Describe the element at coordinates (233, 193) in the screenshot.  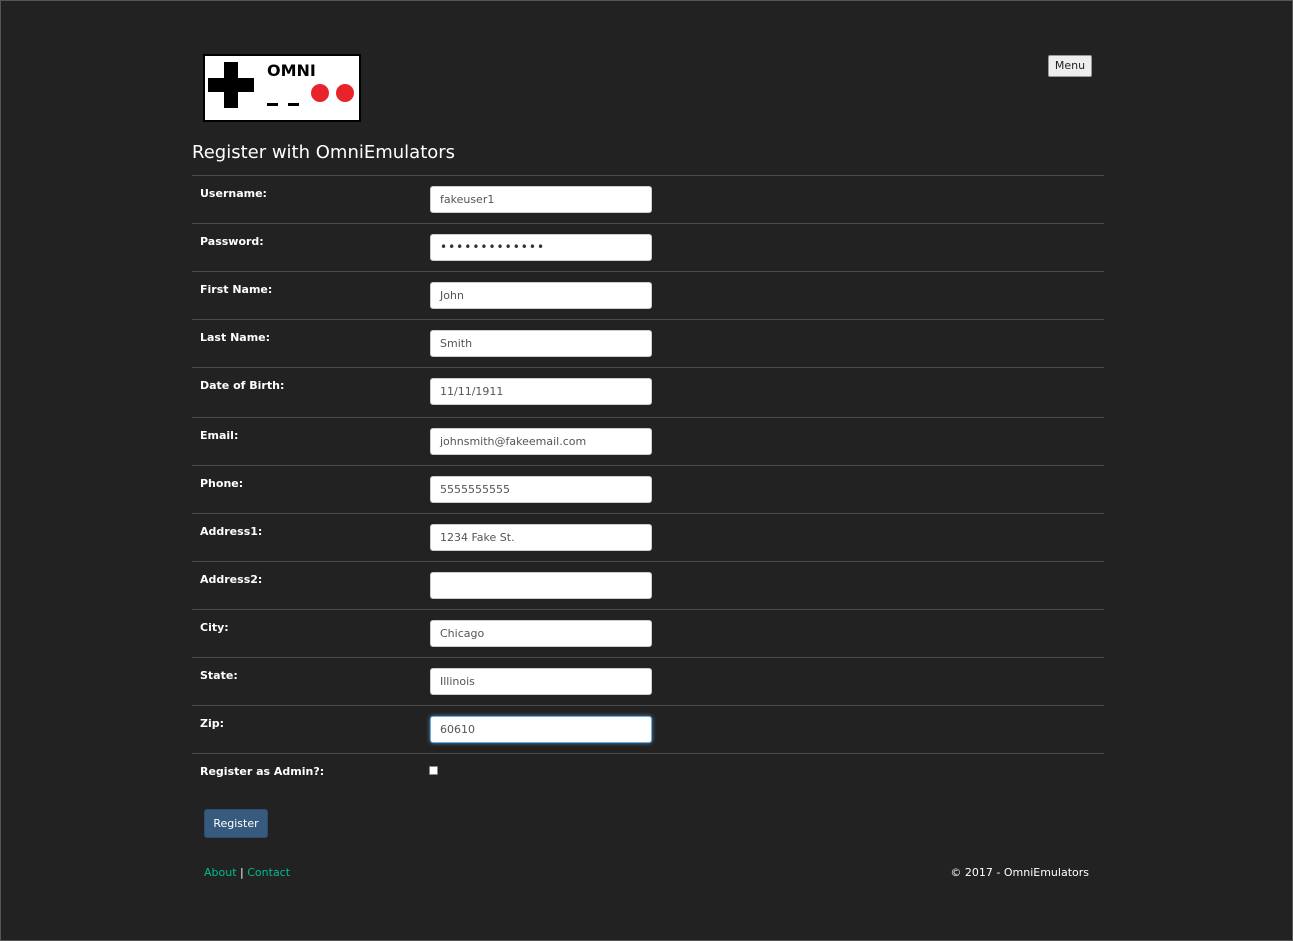
I see `username-label: Username:` at that location.